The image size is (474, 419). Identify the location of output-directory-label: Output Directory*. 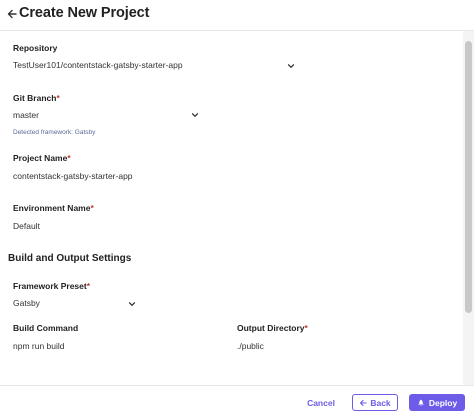
(272, 328).